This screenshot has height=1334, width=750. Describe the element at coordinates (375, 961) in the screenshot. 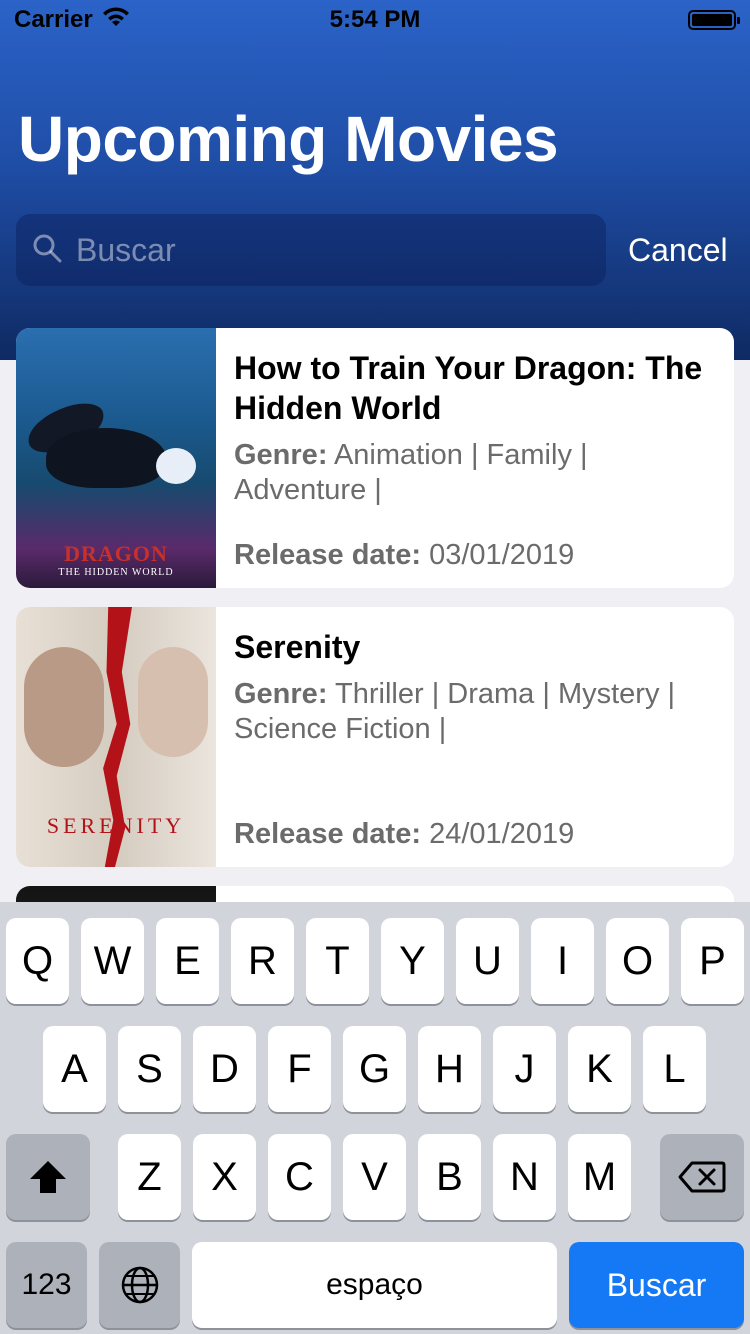

I see `keyboard-row-1: Q W E R T Y U I O P` at that location.